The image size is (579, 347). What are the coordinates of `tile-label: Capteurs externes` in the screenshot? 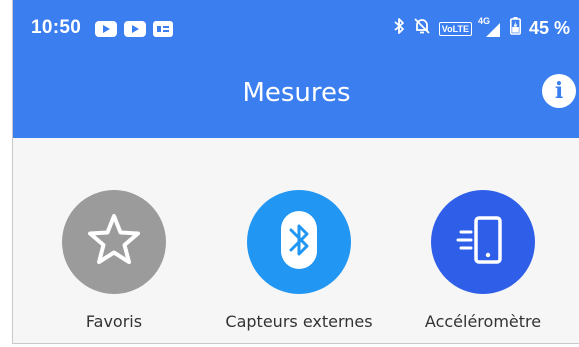 It's located at (299, 321).